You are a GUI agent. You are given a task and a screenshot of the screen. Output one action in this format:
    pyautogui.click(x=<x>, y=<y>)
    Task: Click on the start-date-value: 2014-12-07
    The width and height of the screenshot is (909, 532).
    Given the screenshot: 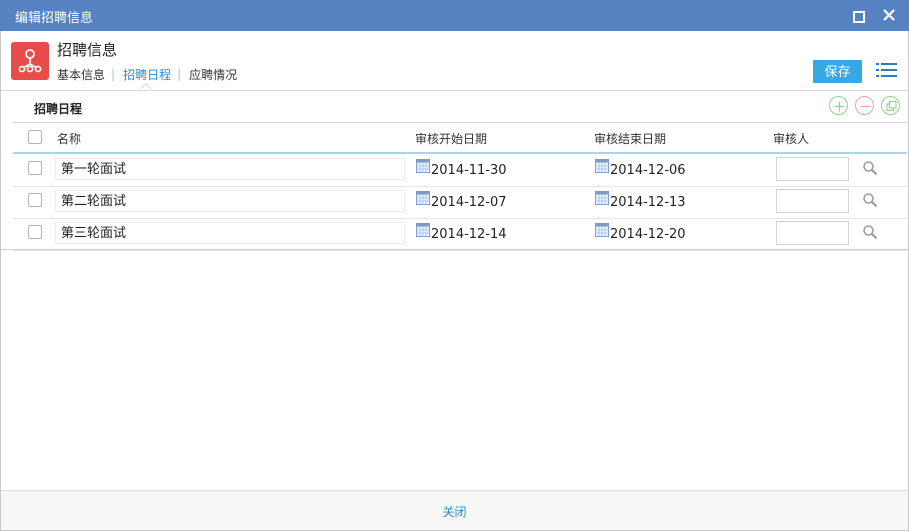 What is the action you would take?
    pyautogui.click(x=469, y=202)
    